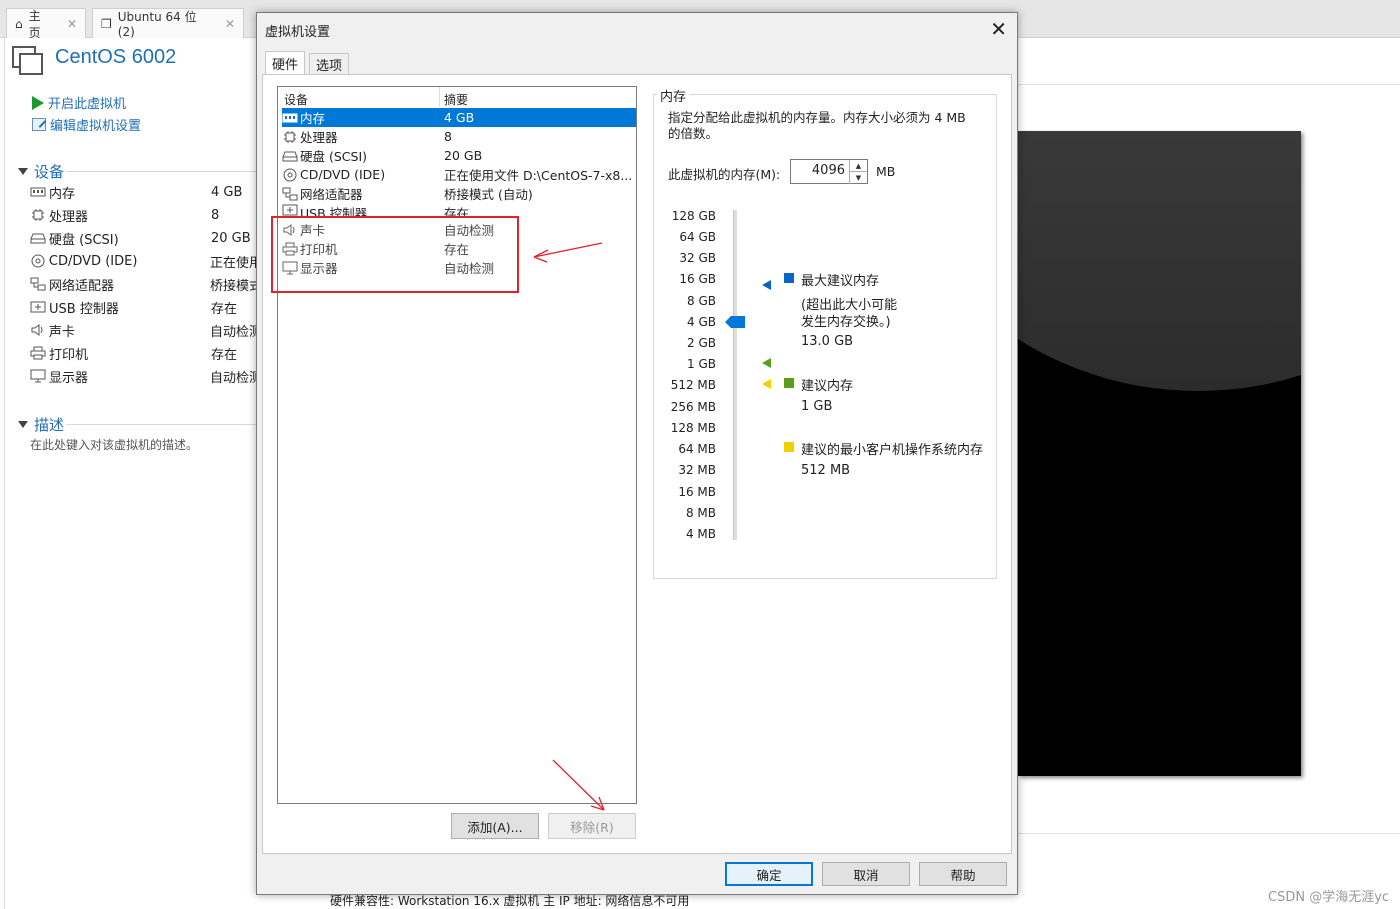  I want to click on scale-label: 1 GB, so click(701, 364).